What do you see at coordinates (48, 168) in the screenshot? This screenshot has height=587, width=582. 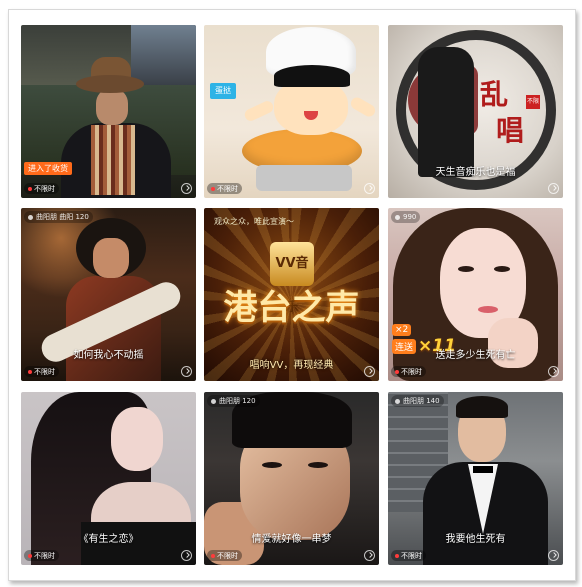 I see `follow-badge: 进入了收货` at bounding box center [48, 168].